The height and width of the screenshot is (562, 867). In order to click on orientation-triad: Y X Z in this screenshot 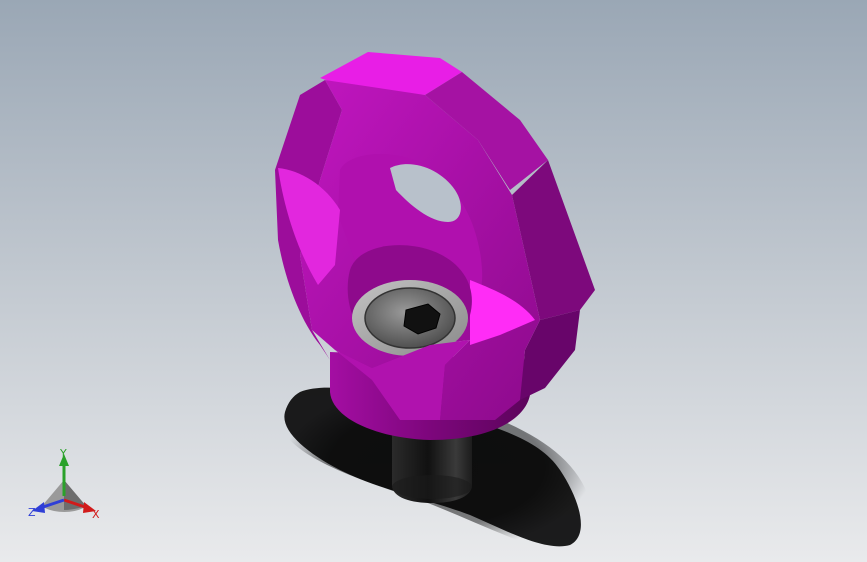, I will do `click(64, 484)`.